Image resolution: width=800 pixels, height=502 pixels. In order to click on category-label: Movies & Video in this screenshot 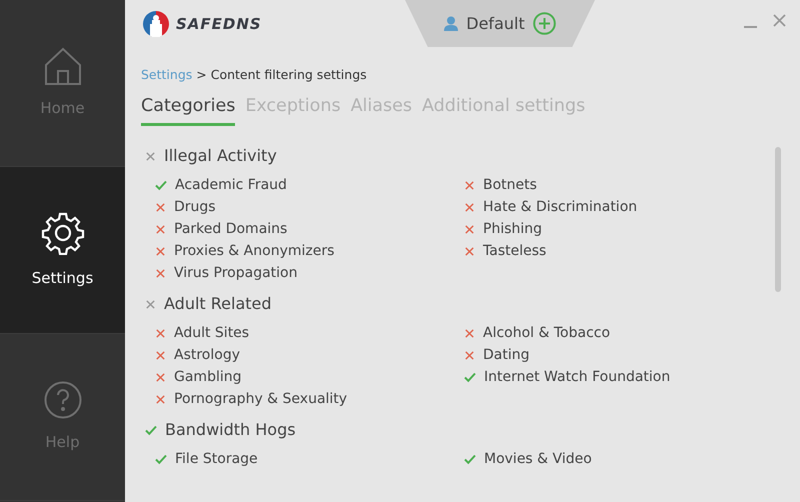, I will do `click(538, 459)`.